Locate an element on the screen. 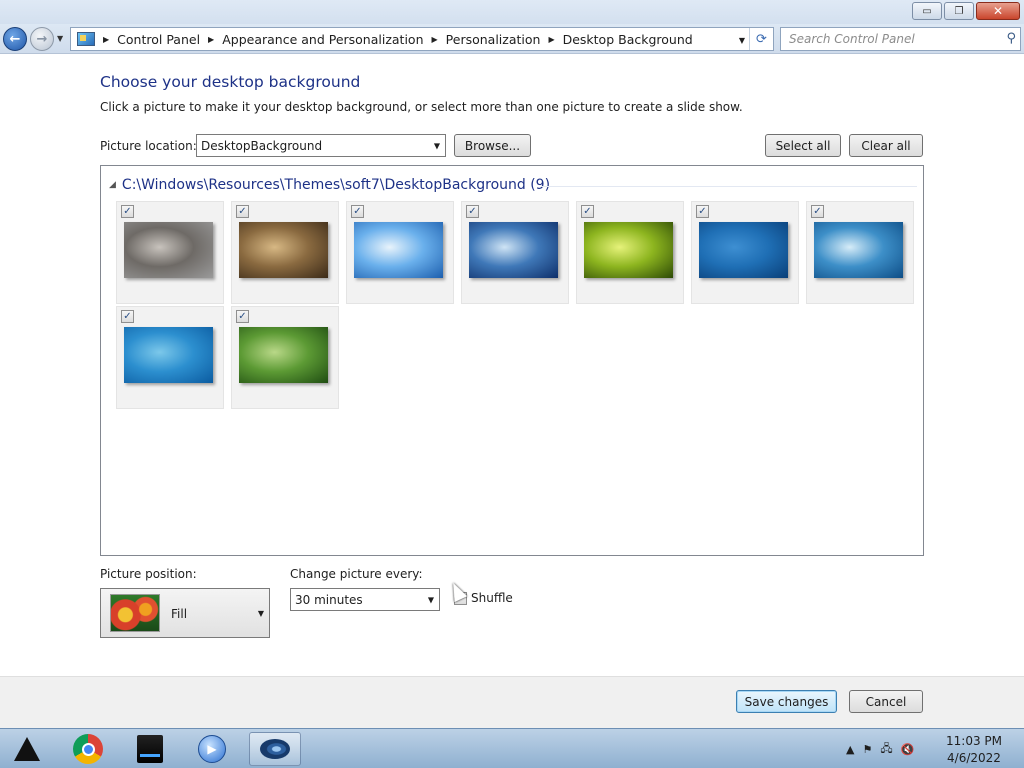 This screenshot has width=1024, height=768. forward-button: → is located at coordinates (42, 39).